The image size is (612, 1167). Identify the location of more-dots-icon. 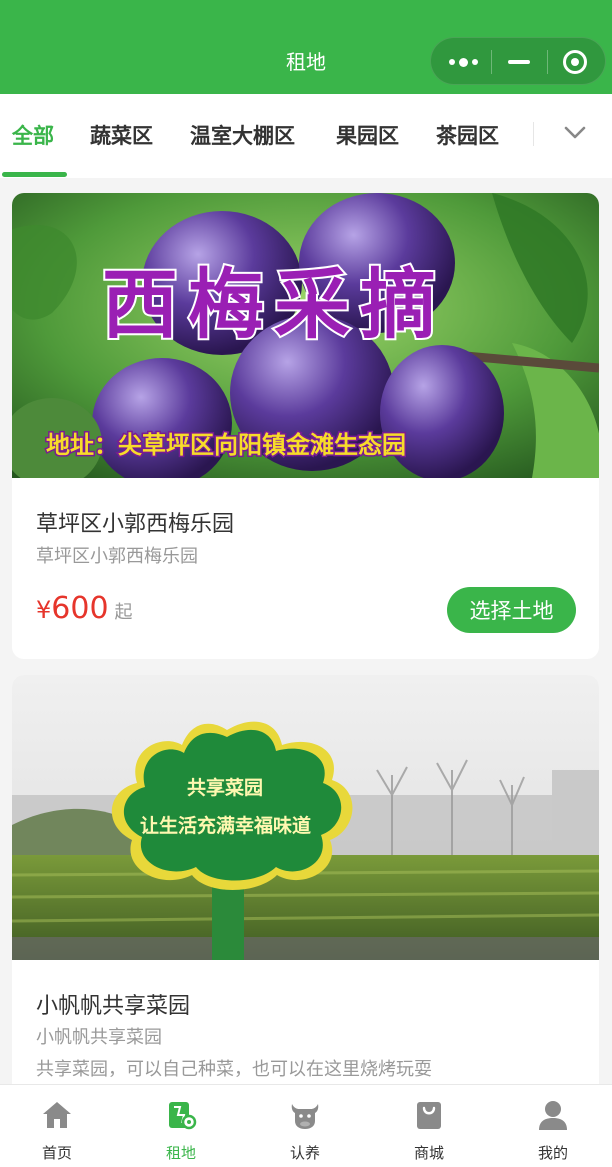
(463, 62).